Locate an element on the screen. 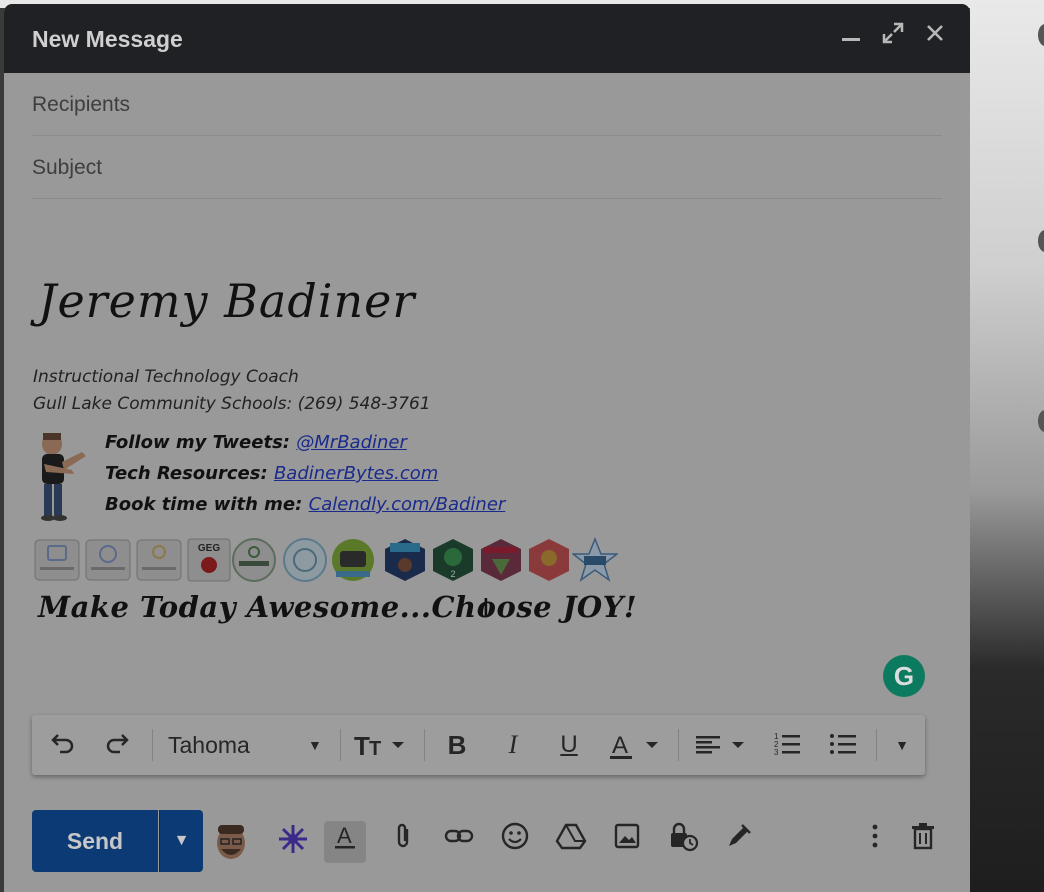 The height and width of the screenshot is (892, 1044). signature-name: Jeremy Badiner is located at coordinates (227, 301).